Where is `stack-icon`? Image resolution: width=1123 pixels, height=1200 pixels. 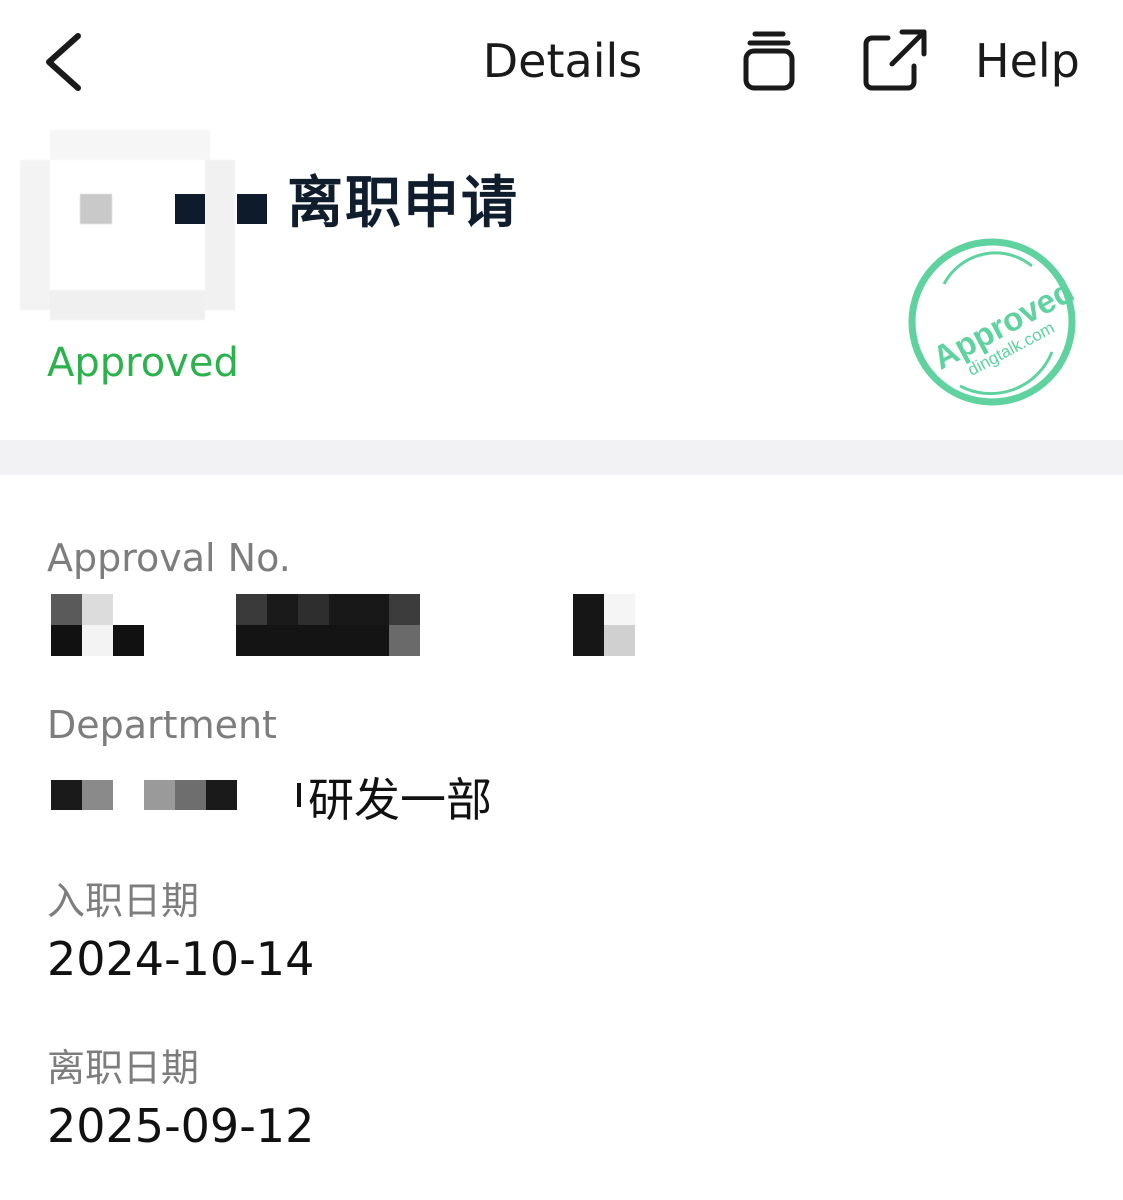 stack-icon is located at coordinates (769, 61).